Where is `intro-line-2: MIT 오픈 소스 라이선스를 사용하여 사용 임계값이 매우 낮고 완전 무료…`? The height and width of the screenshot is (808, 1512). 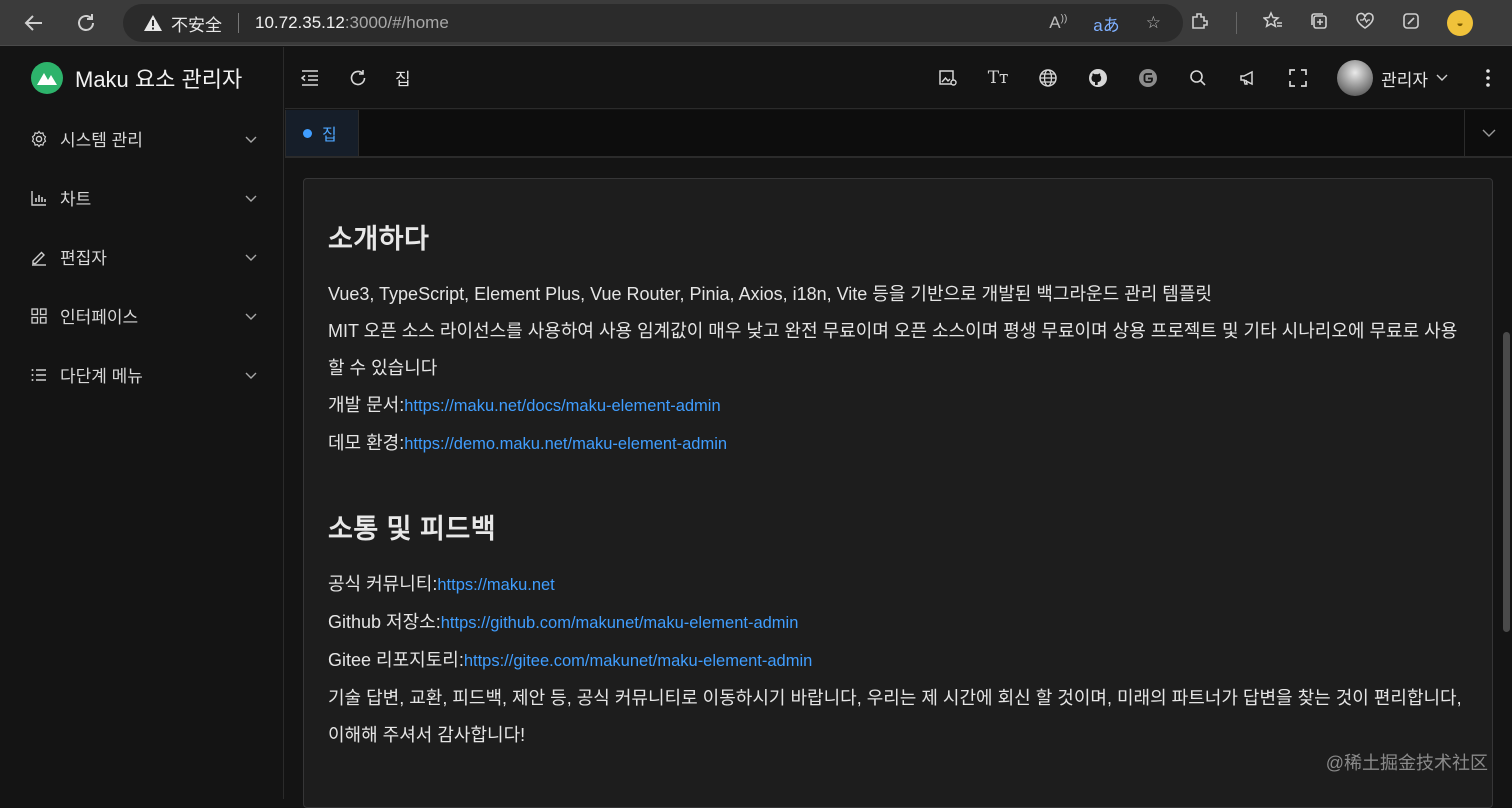 intro-line-2: MIT 오픈 소스 라이선스를 사용하여 사용 임계값이 매우 낮고 완전 무료… is located at coordinates (893, 349).